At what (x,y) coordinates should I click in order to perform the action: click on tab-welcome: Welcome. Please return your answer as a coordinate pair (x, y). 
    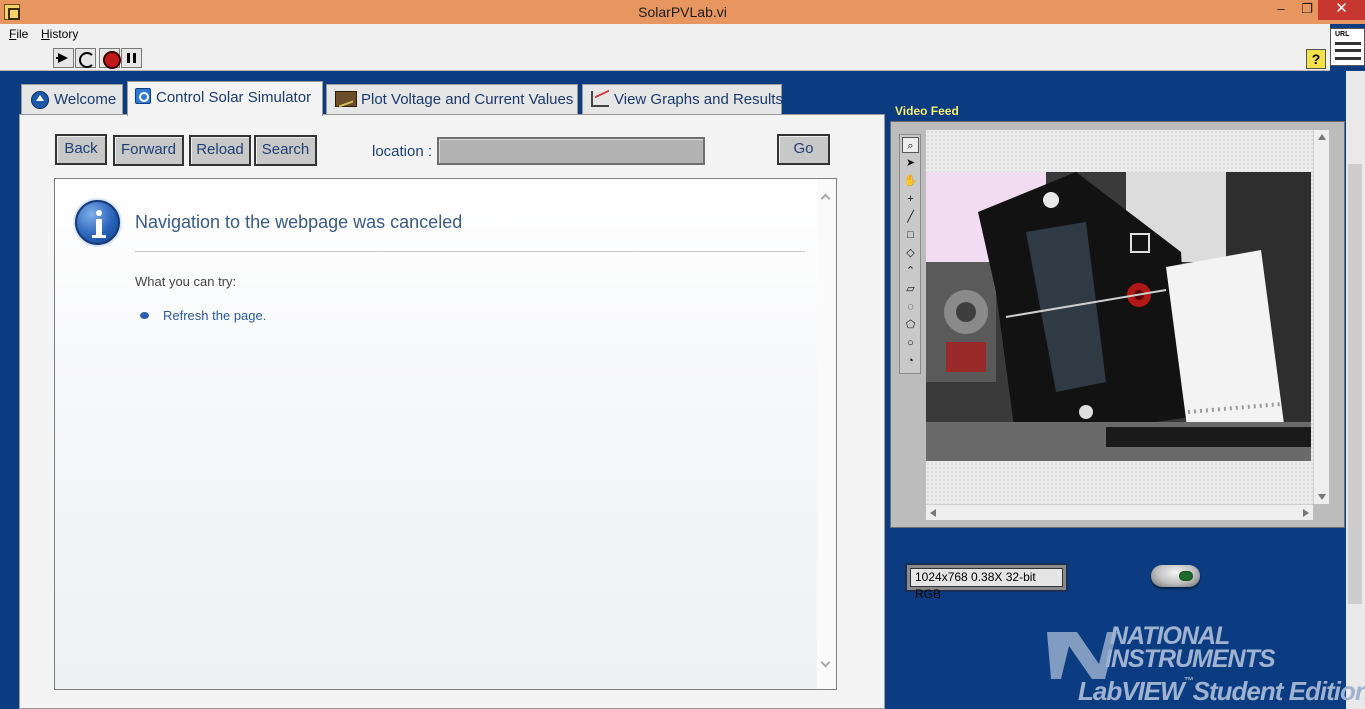
    Looking at the image, I should click on (72, 99).